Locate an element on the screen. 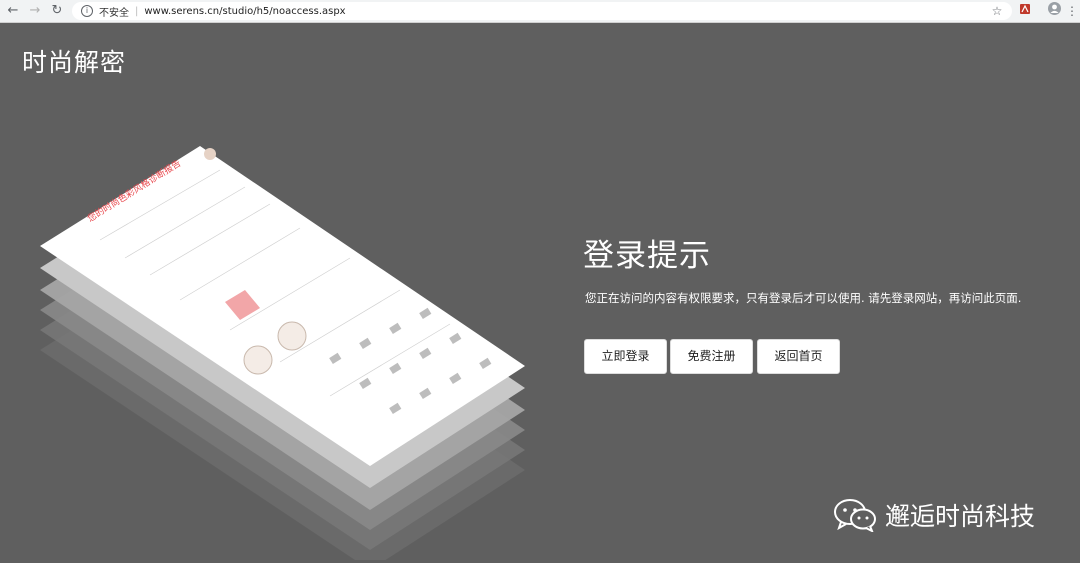 This screenshot has height=563, width=1080. page-title: 登录提示 is located at coordinates (647, 256).